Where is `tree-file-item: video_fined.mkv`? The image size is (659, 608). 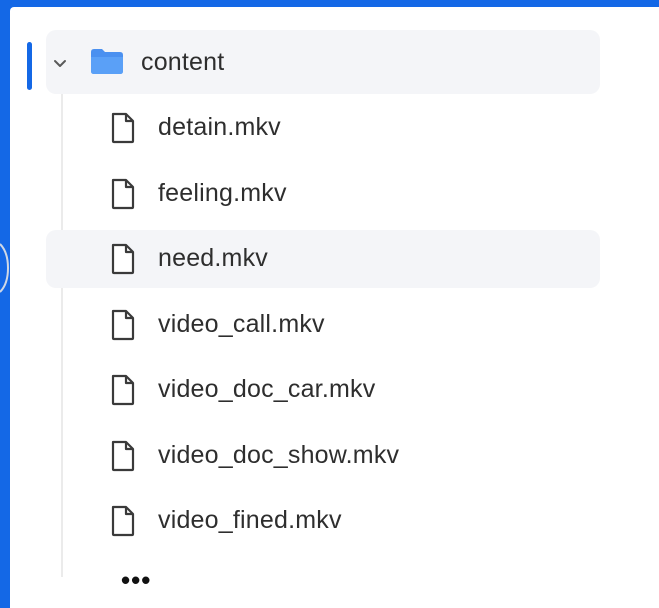
tree-file-item: video_fined.mkv is located at coordinates (334, 522).